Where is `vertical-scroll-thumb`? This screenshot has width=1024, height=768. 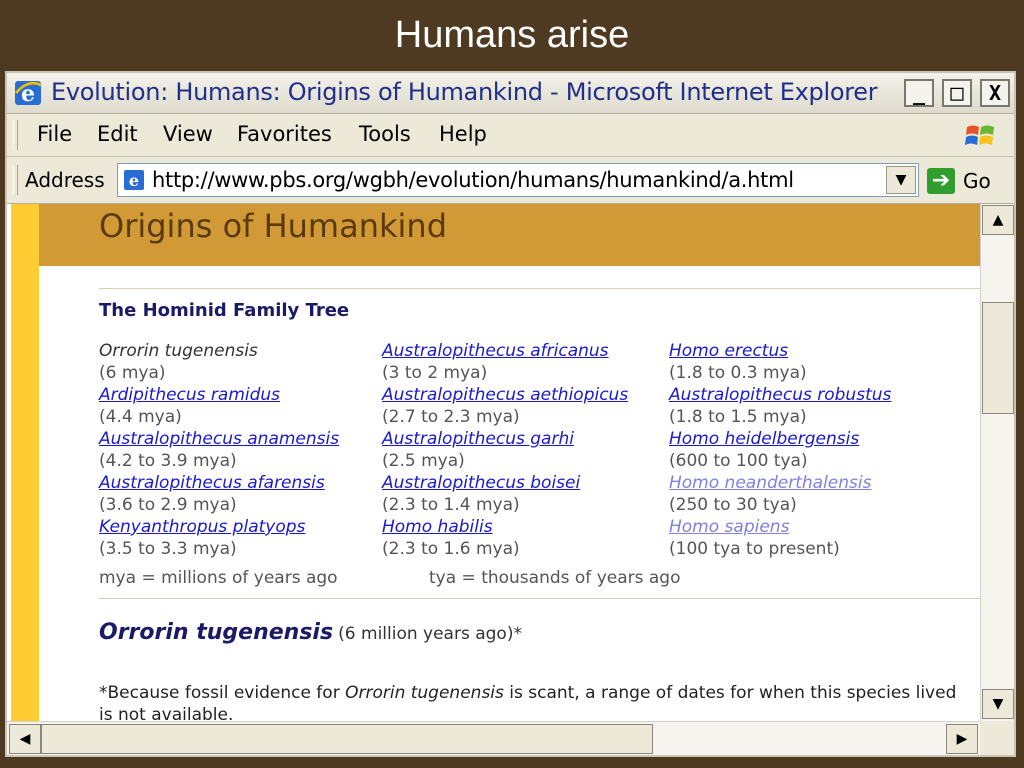
vertical-scroll-thumb is located at coordinates (998, 358).